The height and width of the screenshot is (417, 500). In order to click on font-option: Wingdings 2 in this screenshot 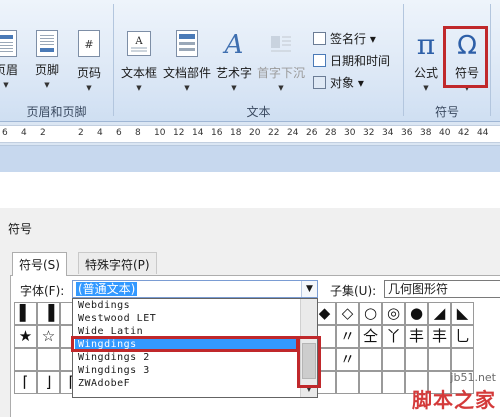, I will do `click(187, 358)`.